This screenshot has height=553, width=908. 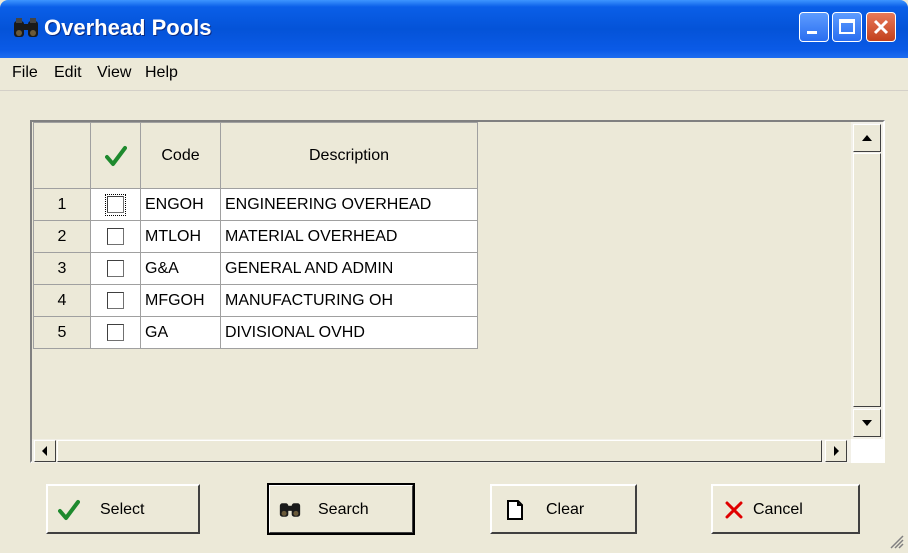 I want to click on row-number: 5, so click(x=62, y=332).